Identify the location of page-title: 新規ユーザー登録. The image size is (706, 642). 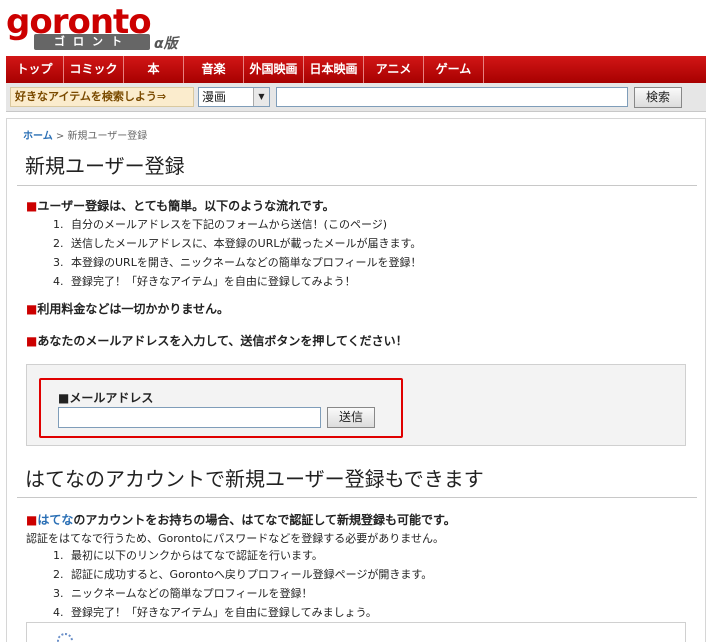
(105, 166).